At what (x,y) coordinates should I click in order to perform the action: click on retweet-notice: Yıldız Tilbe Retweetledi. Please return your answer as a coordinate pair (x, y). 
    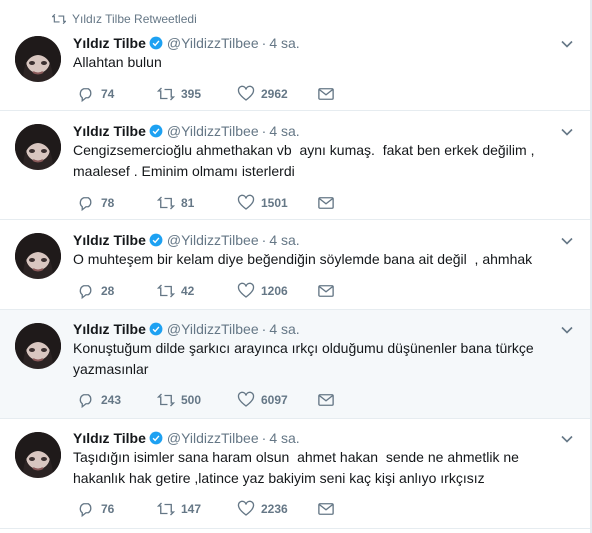
    Looking at the image, I should click on (124, 19).